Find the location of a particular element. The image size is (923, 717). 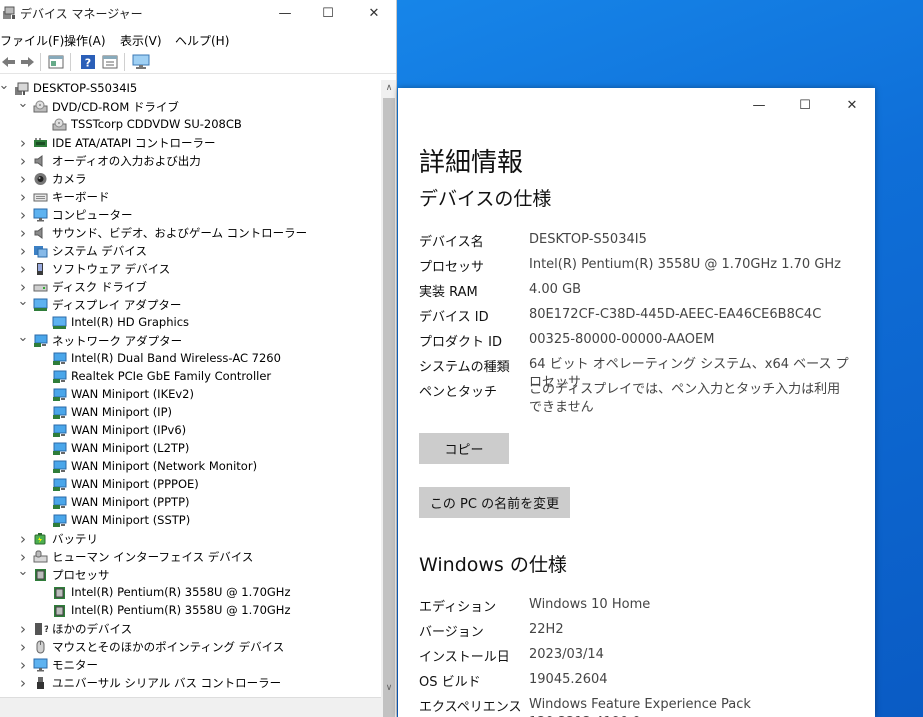

tree-device: TSSTcorp CDDVDW SU-208CB is located at coordinates (190, 125).